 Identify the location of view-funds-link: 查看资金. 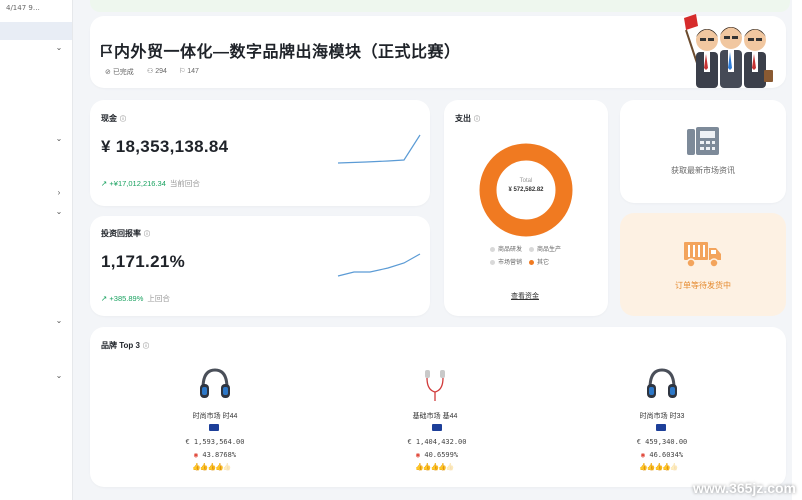
(525, 296).